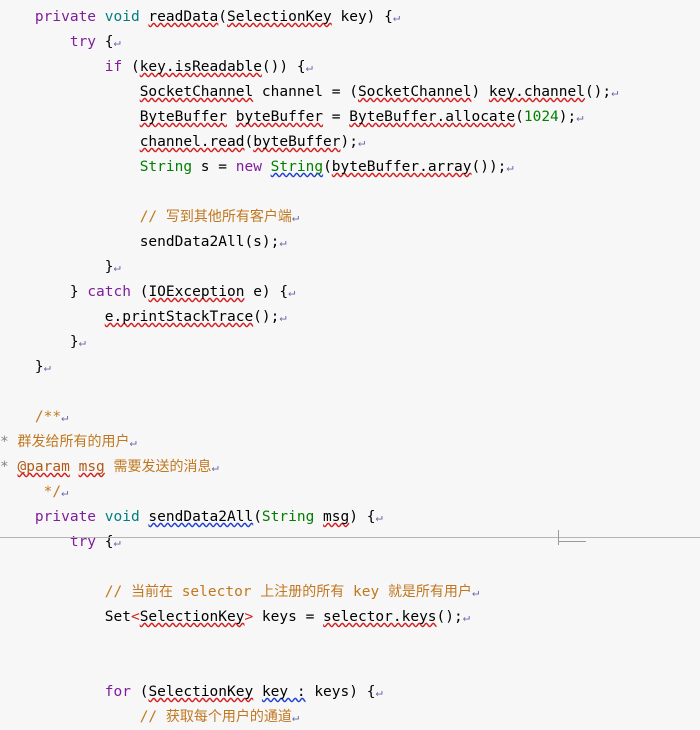 The image size is (700, 730). I want to click on code-token: sendData2All(s);, so click(209, 242).